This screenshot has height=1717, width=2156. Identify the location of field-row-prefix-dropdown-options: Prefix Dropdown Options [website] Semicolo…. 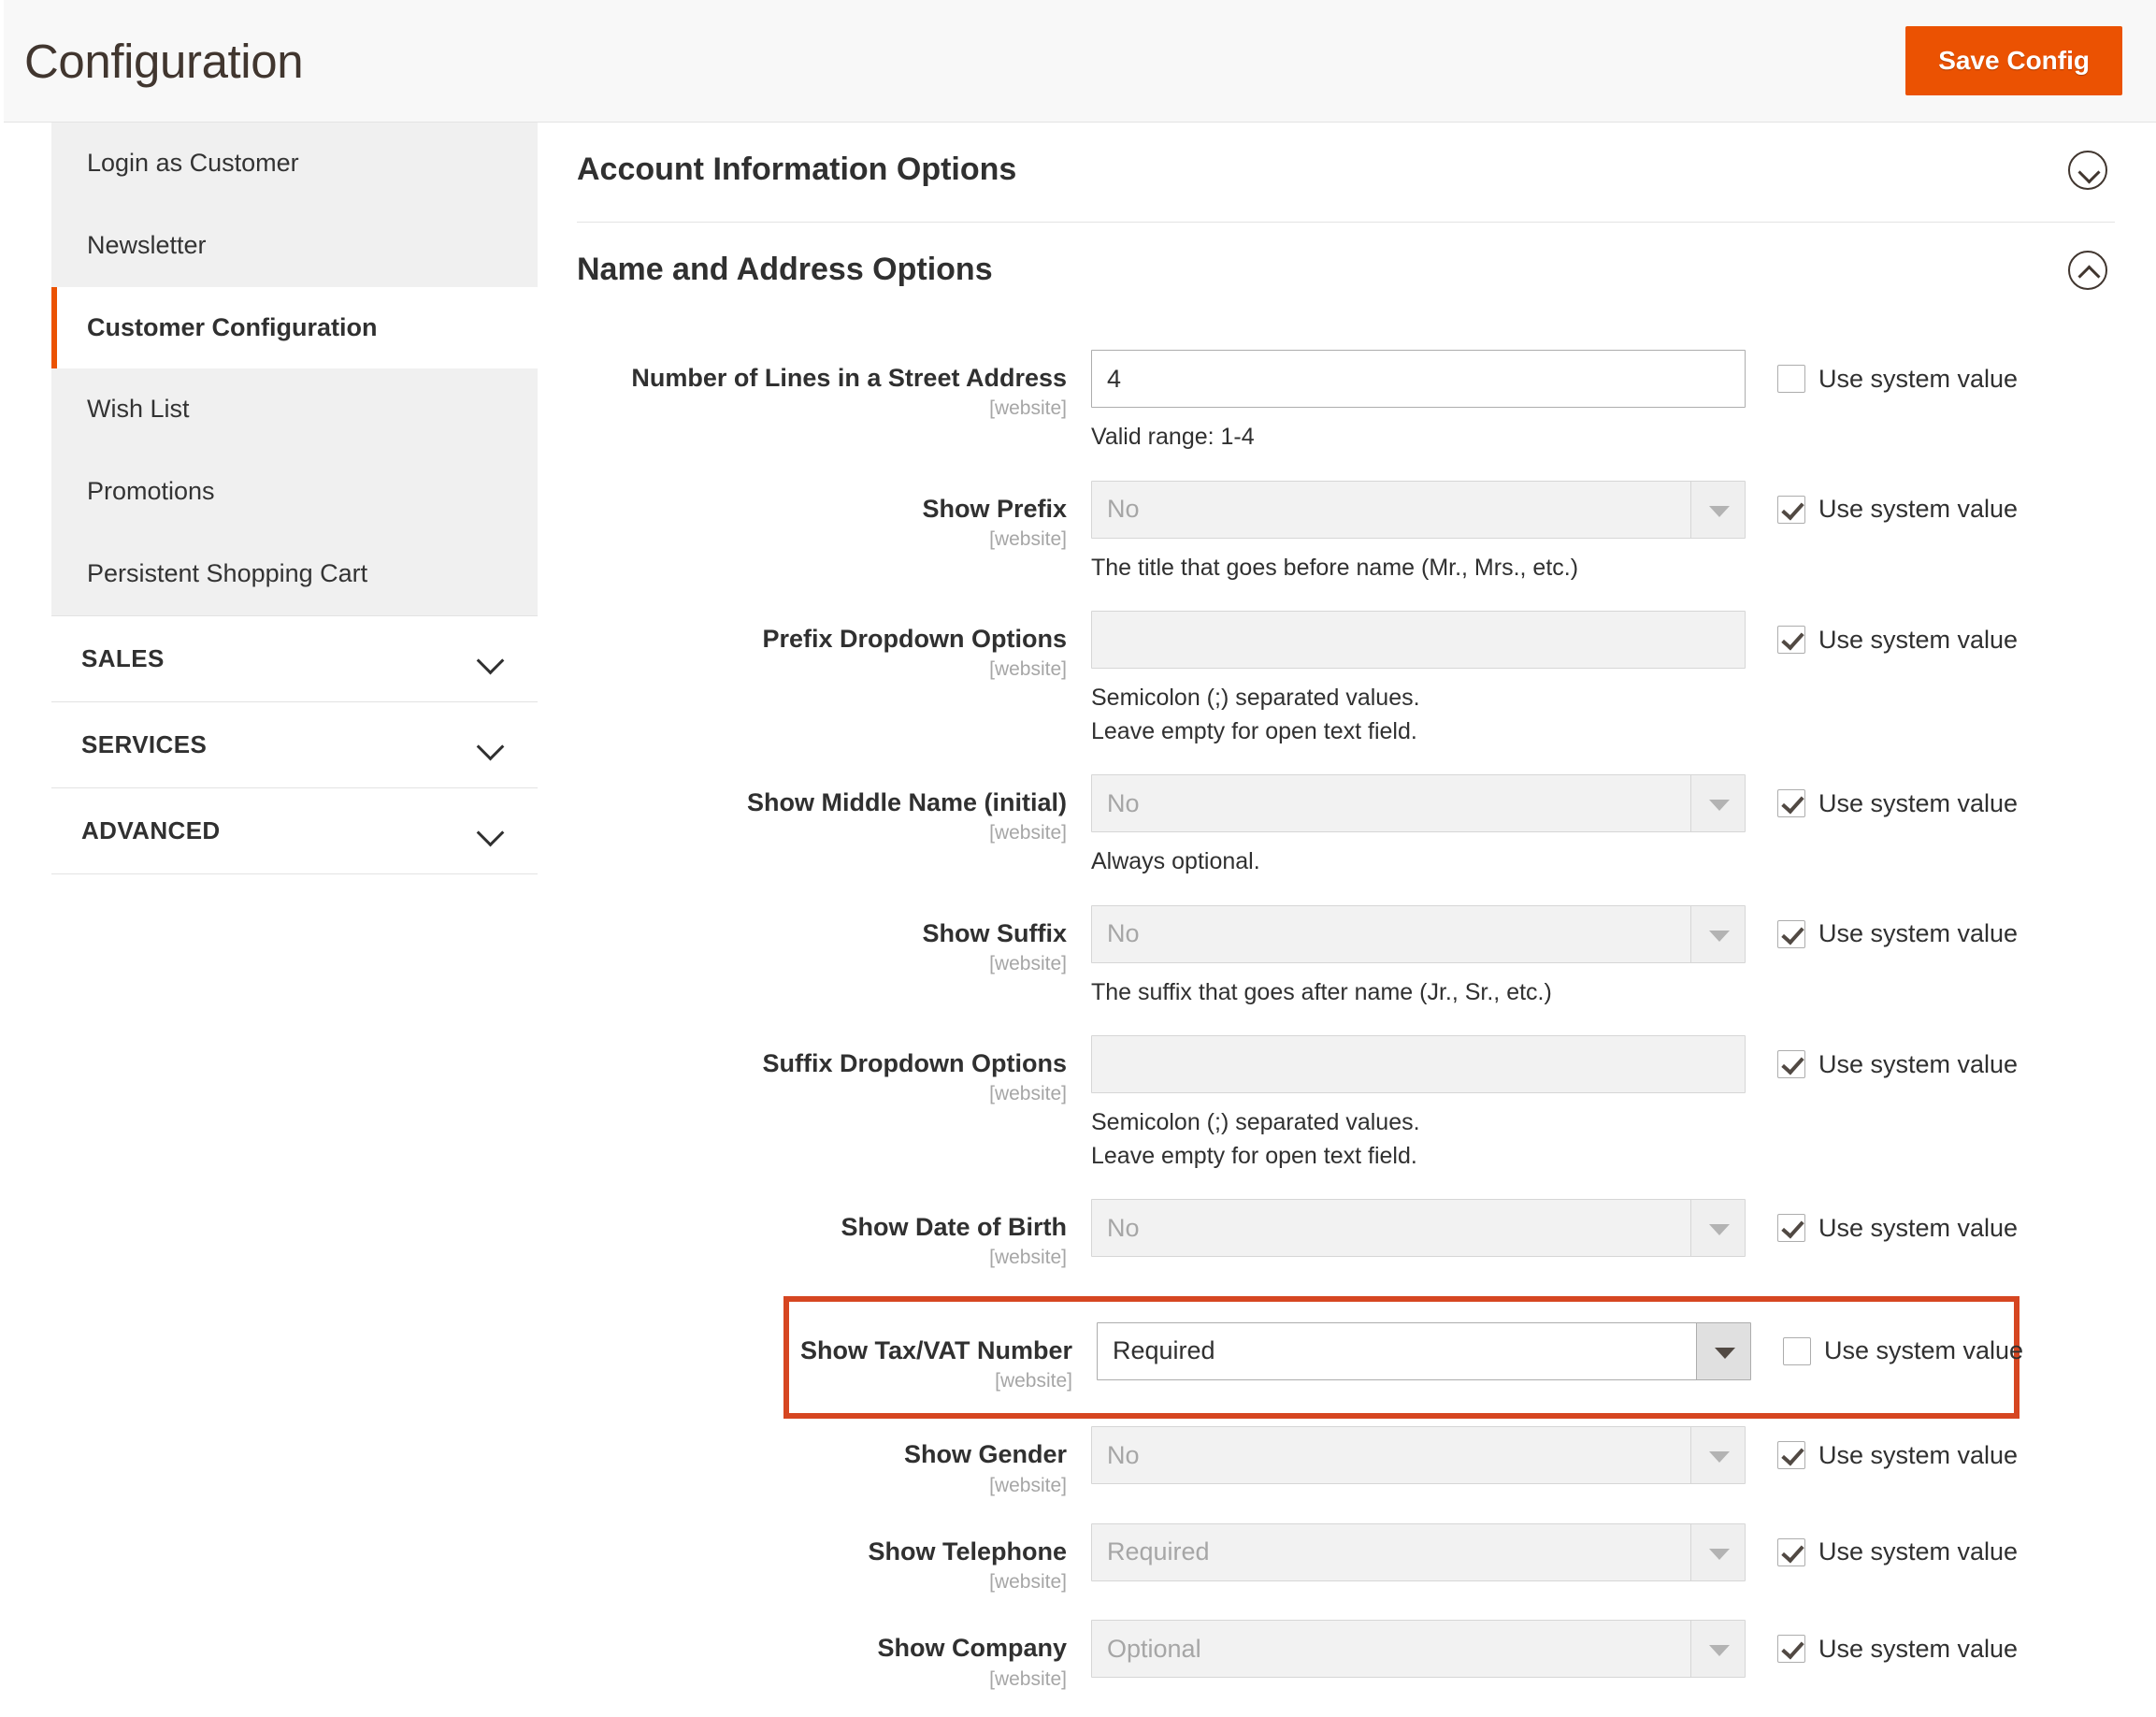
(1346, 679).